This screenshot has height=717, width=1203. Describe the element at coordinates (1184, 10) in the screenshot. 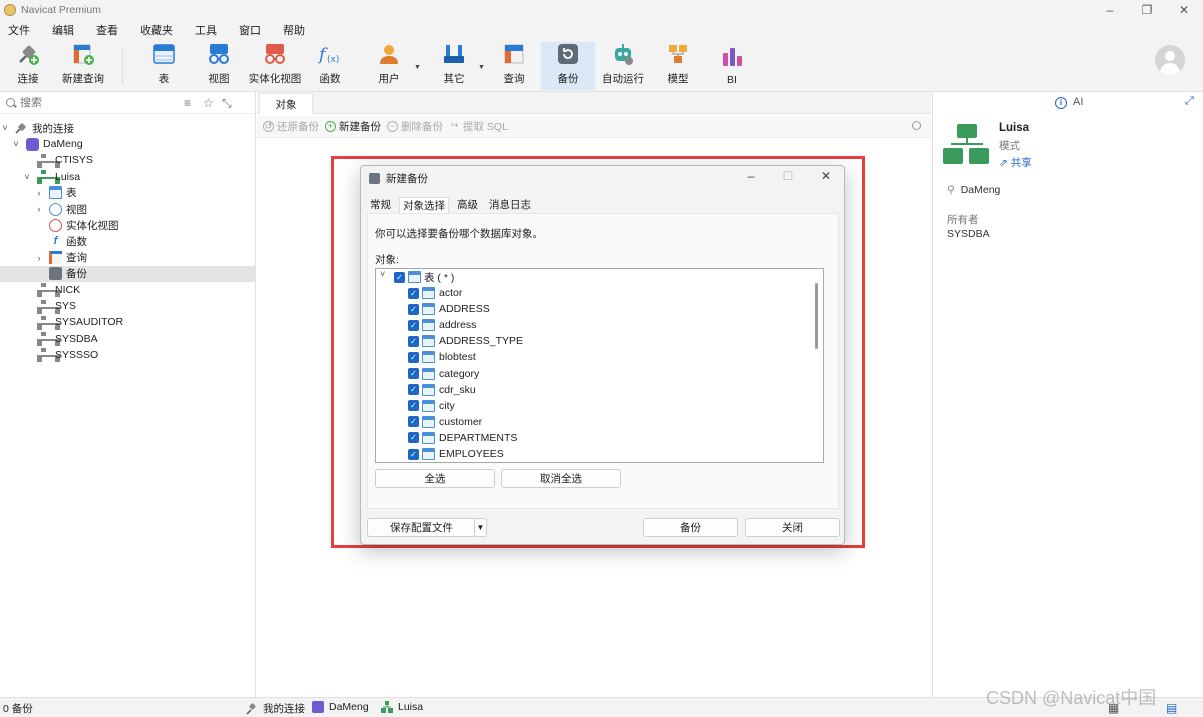

I see `close-window-button: ✕` at that location.